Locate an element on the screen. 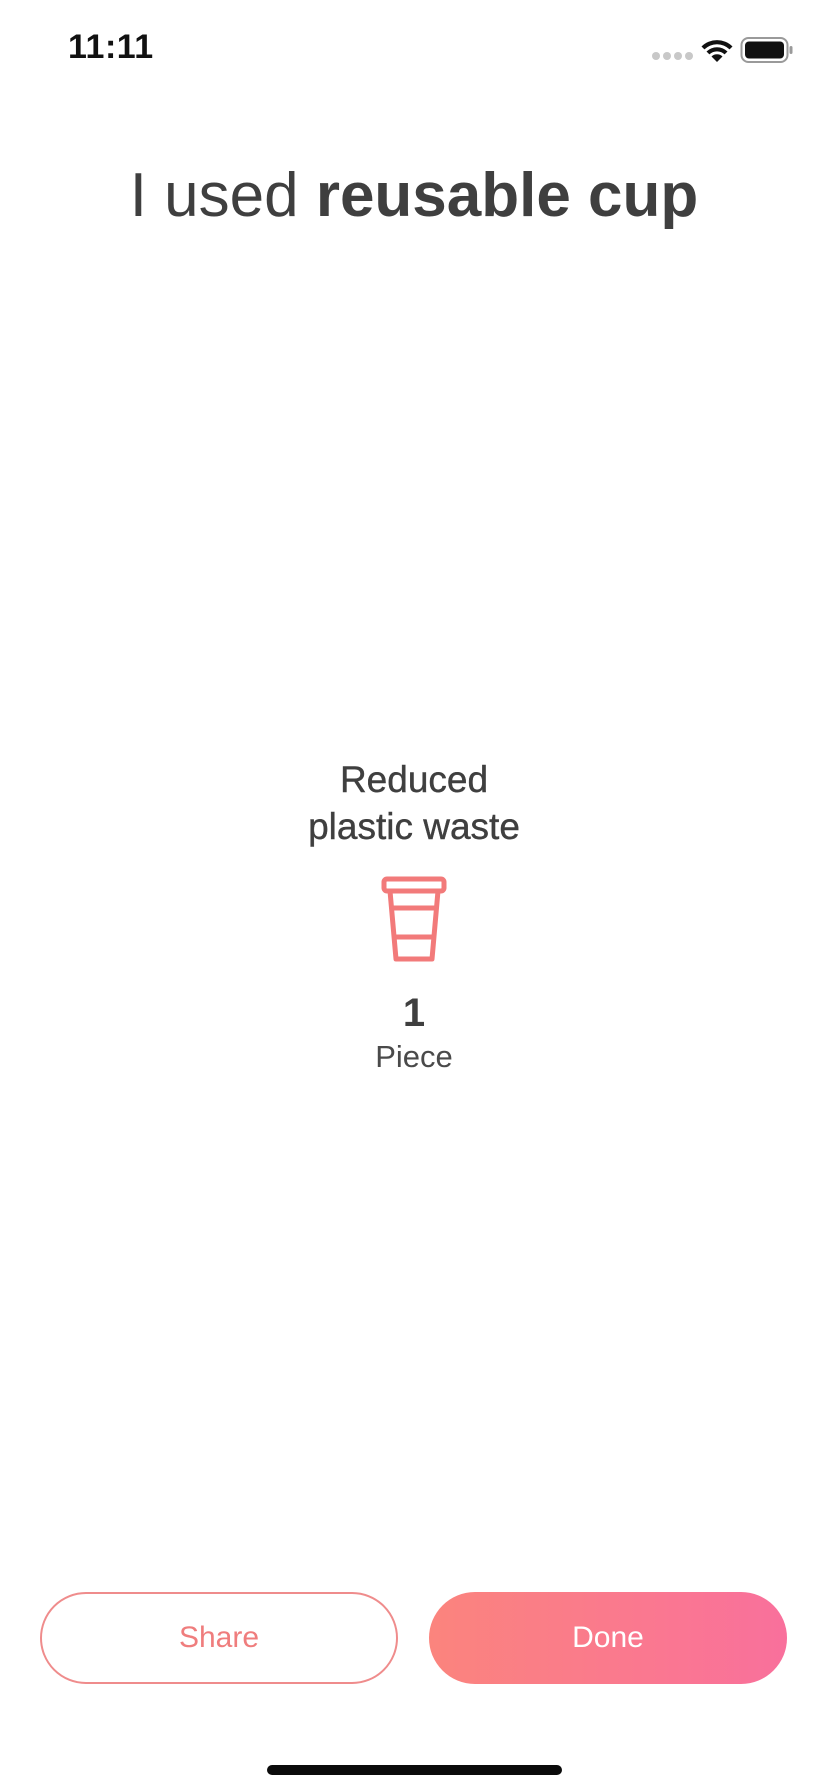 The image size is (828, 1792). status-time: 11:11 is located at coordinates (111, 47).